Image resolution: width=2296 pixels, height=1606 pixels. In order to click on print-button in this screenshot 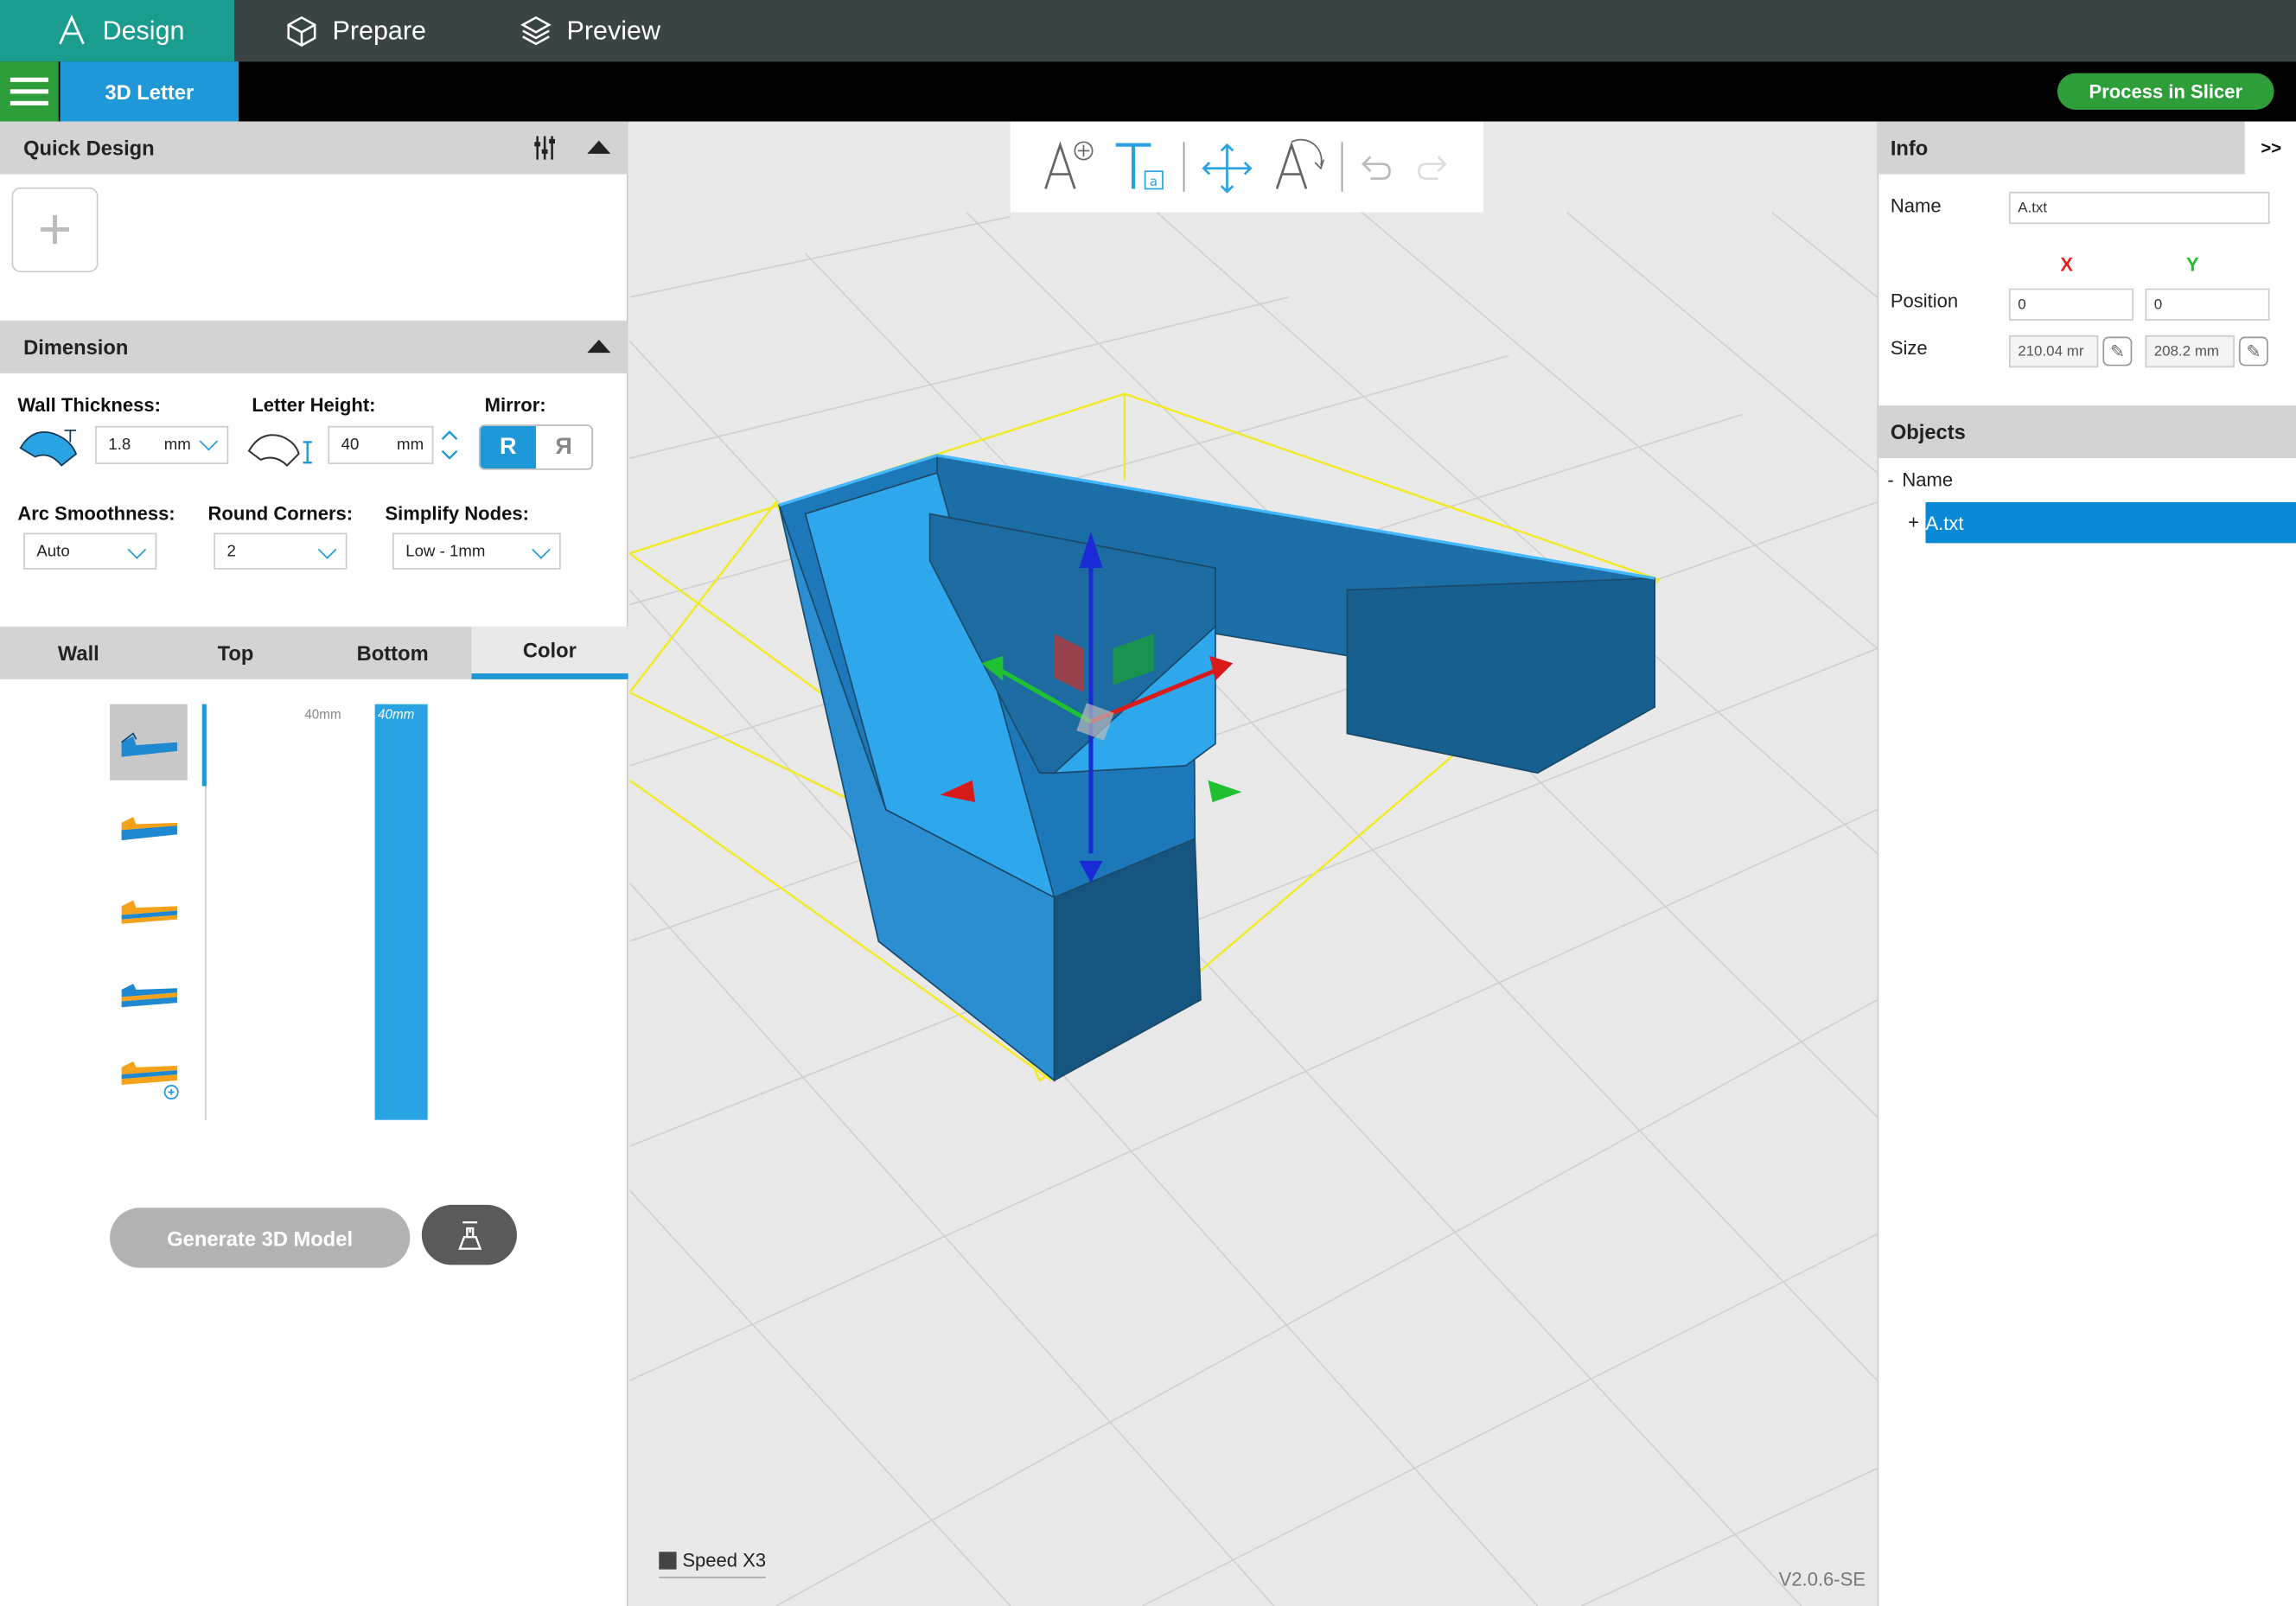, I will do `click(469, 1234)`.